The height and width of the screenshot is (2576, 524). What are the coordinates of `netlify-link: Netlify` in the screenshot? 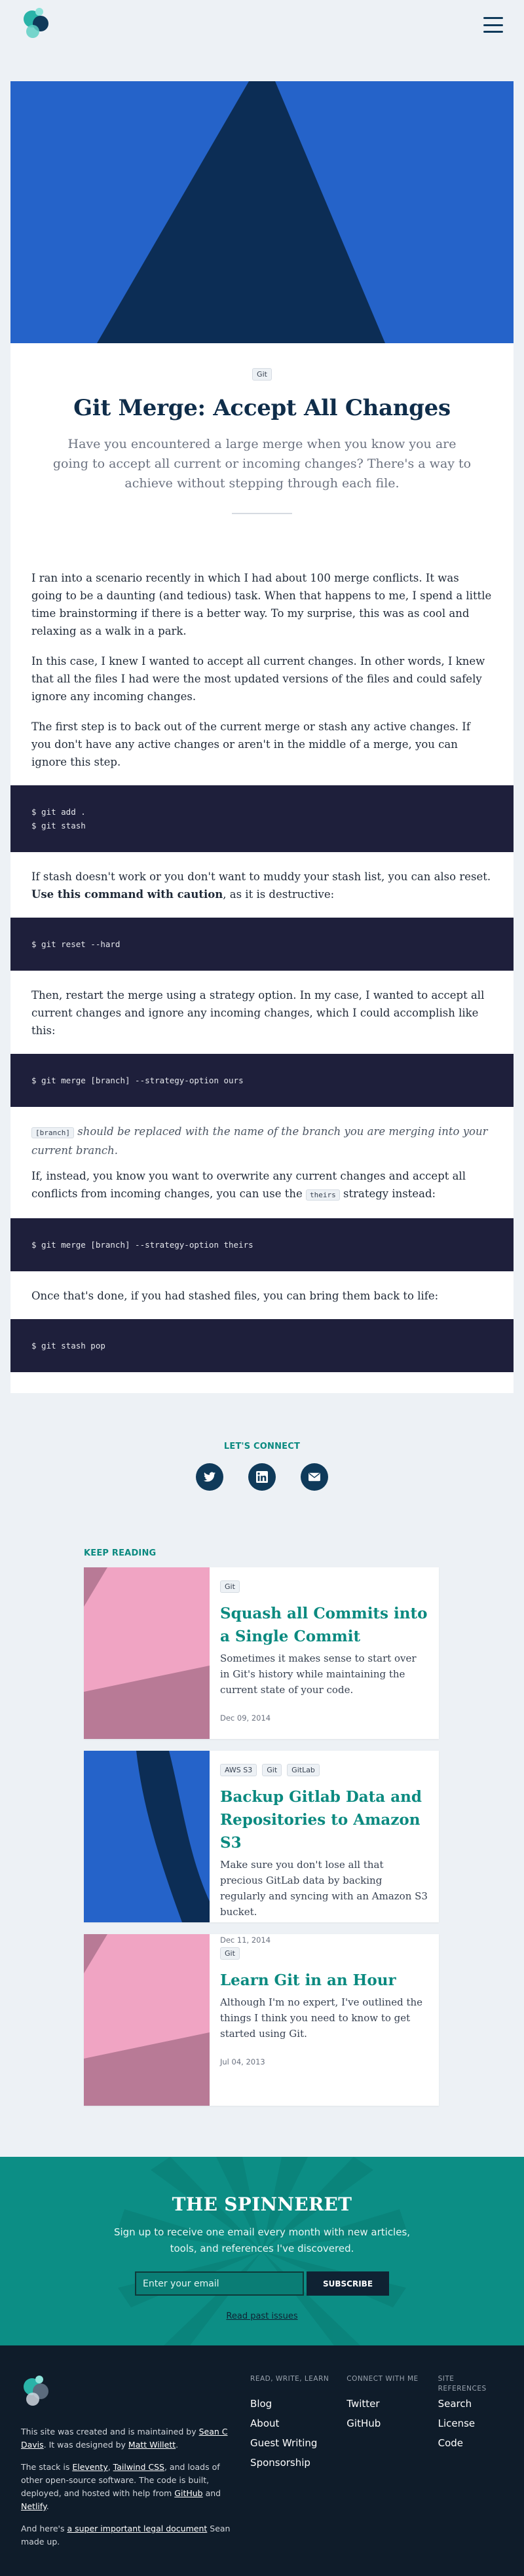 It's located at (34, 2506).